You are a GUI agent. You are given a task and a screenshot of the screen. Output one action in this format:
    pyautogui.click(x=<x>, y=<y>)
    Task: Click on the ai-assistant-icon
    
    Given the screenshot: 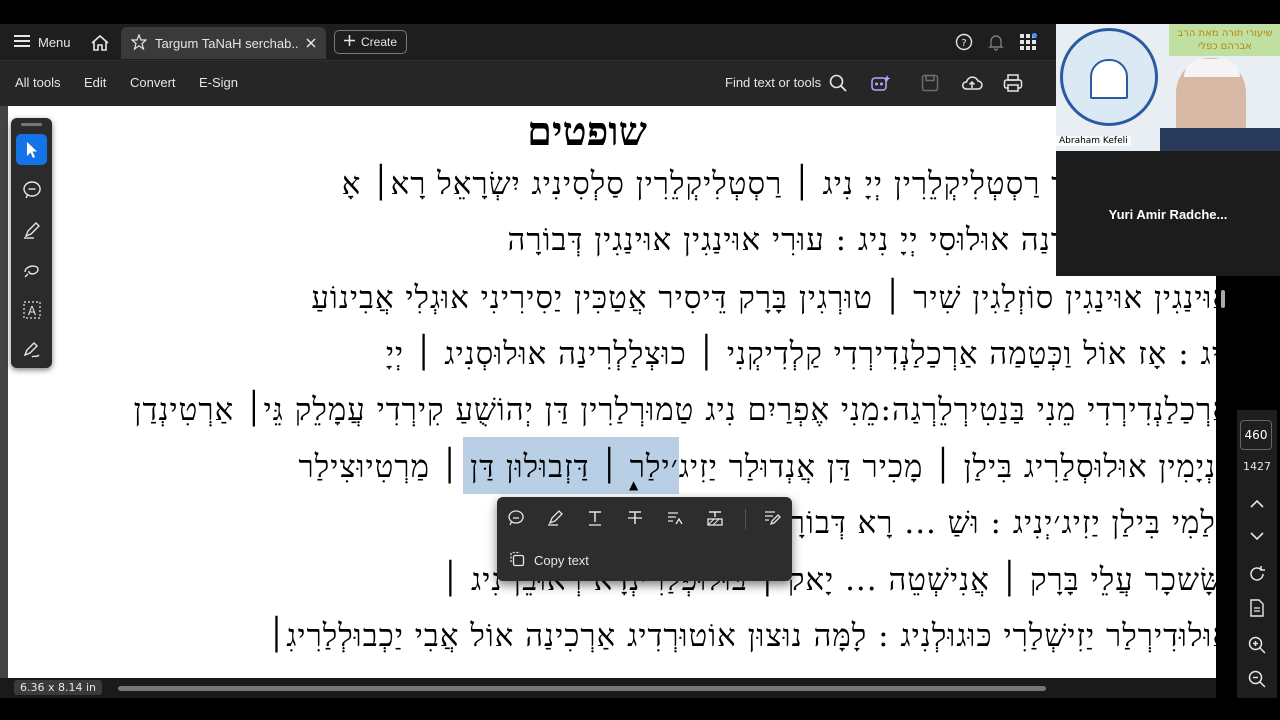 What is the action you would take?
    pyautogui.click(x=881, y=83)
    